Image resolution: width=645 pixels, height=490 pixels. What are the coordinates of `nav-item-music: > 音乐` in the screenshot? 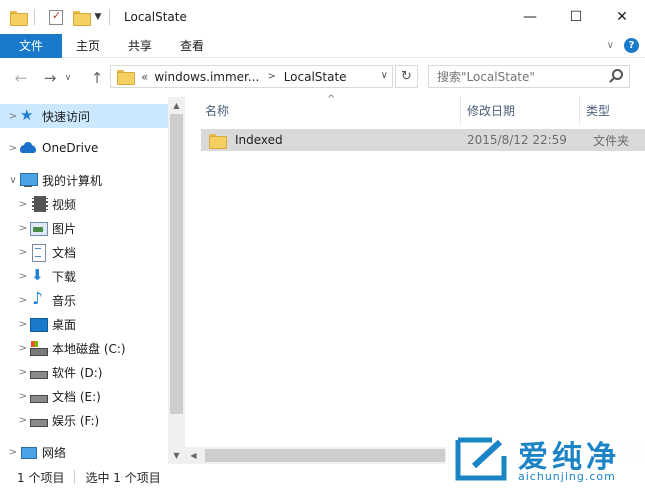 It's located at (84, 300).